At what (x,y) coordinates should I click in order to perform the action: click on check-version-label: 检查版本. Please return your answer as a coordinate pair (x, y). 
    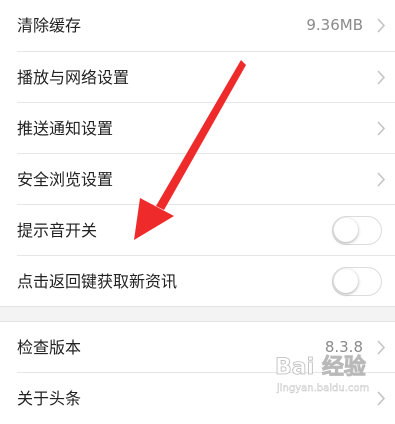
    Looking at the image, I should click on (49, 347).